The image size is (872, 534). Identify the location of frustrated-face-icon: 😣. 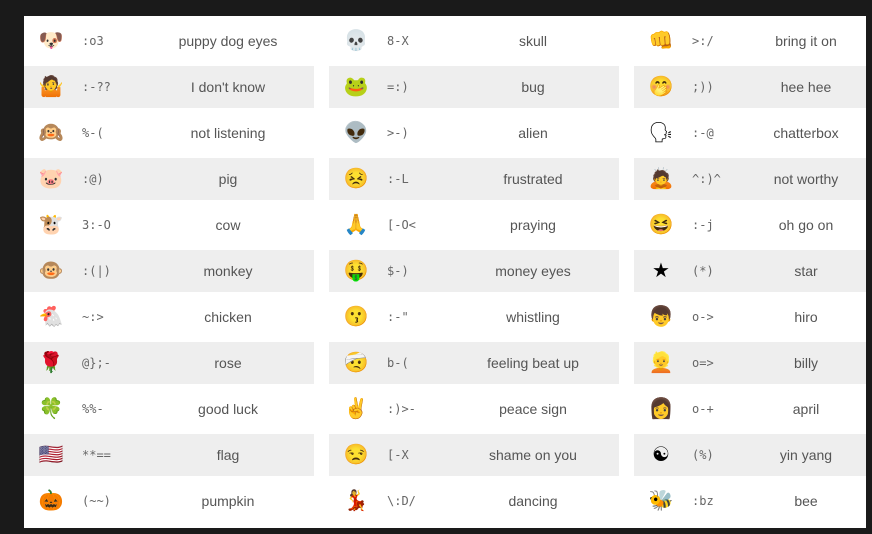
(356, 179).